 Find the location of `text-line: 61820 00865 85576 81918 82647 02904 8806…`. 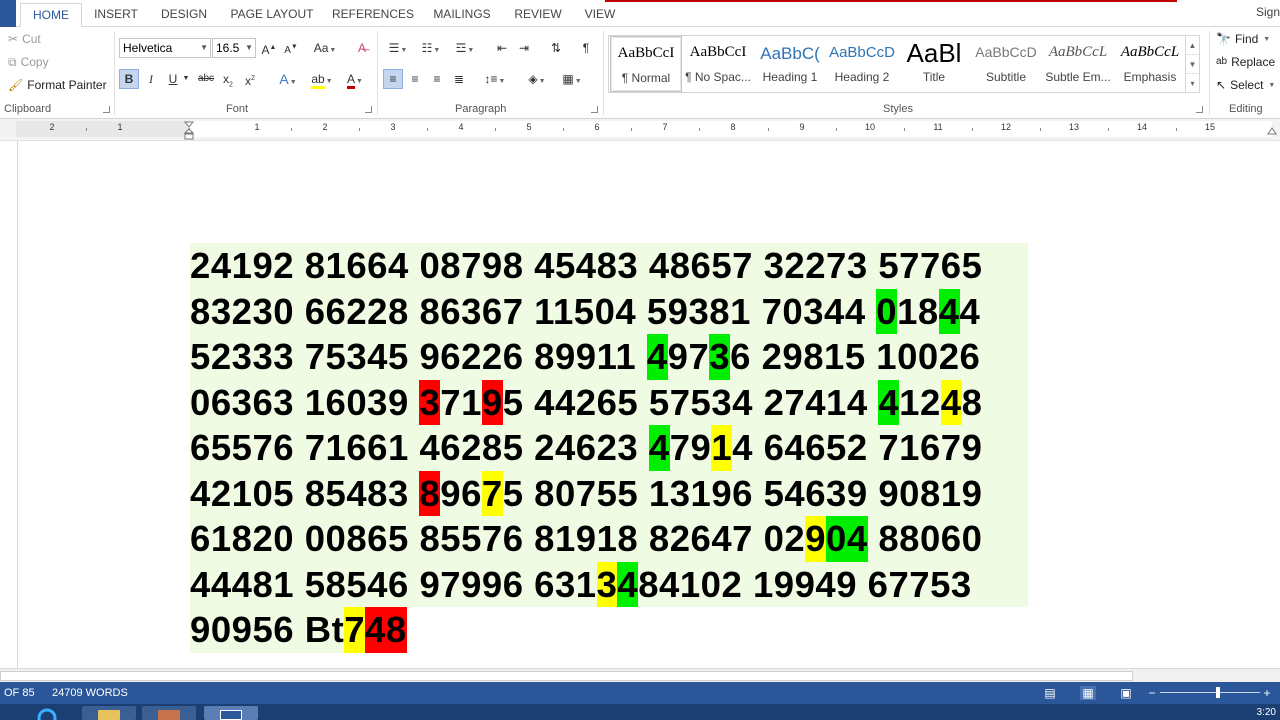

text-line: 61820 00865 85576 81918 82647 02904 8806… is located at coordinates (609, 539).